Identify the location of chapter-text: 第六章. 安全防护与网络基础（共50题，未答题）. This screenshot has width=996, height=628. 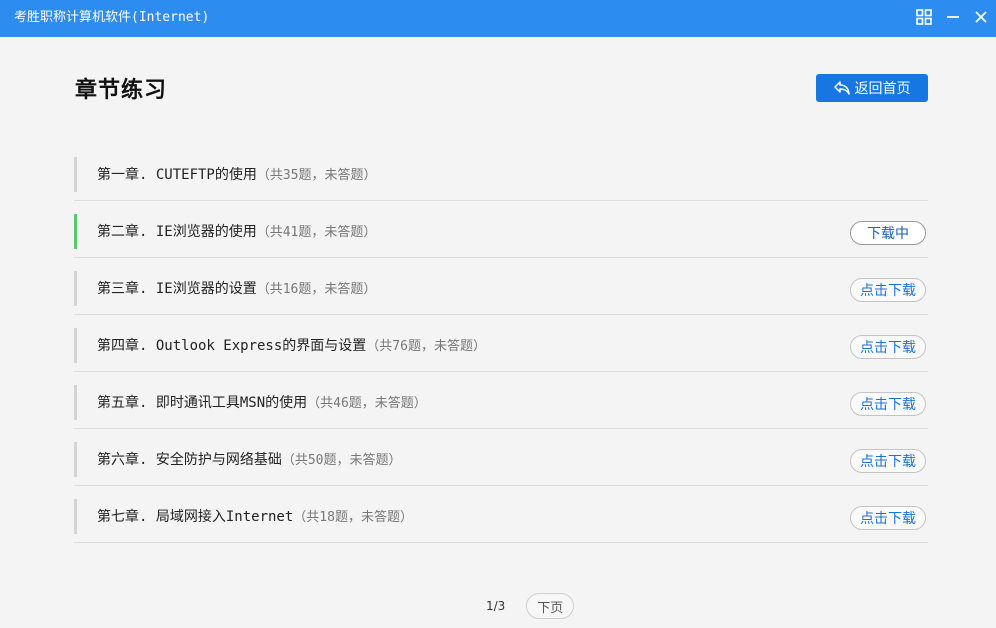
(249, 459).